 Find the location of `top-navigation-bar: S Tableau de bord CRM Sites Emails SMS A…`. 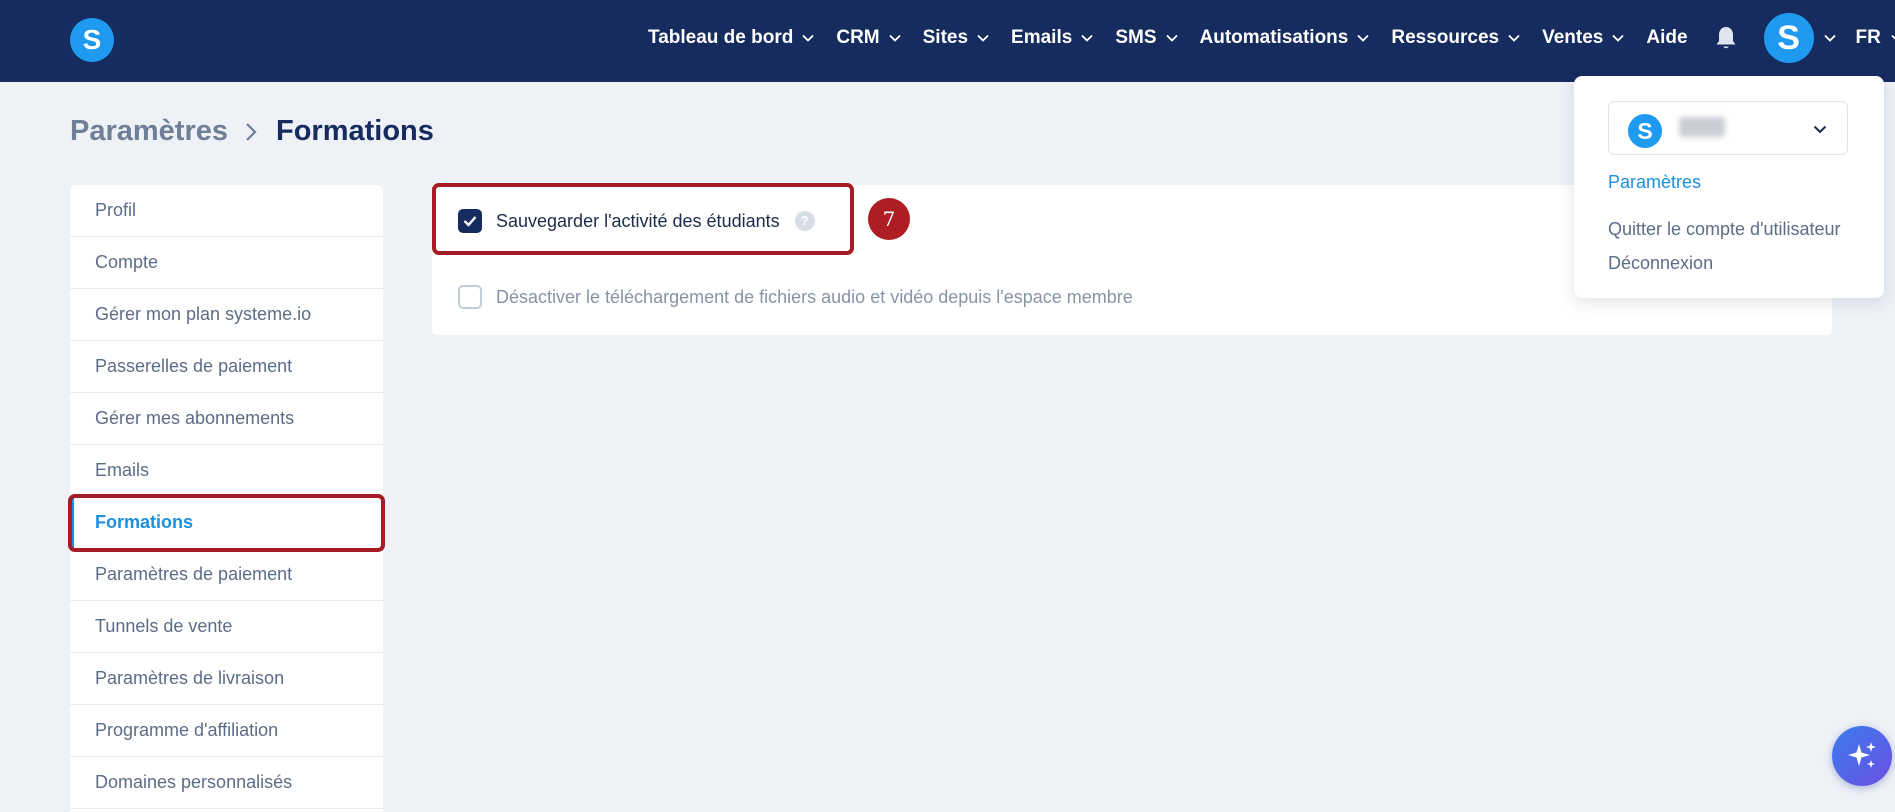

top-navigation-bar: S Tableau de bord CRM Sites Emails SMS A… is located at coordinates (947, 41).